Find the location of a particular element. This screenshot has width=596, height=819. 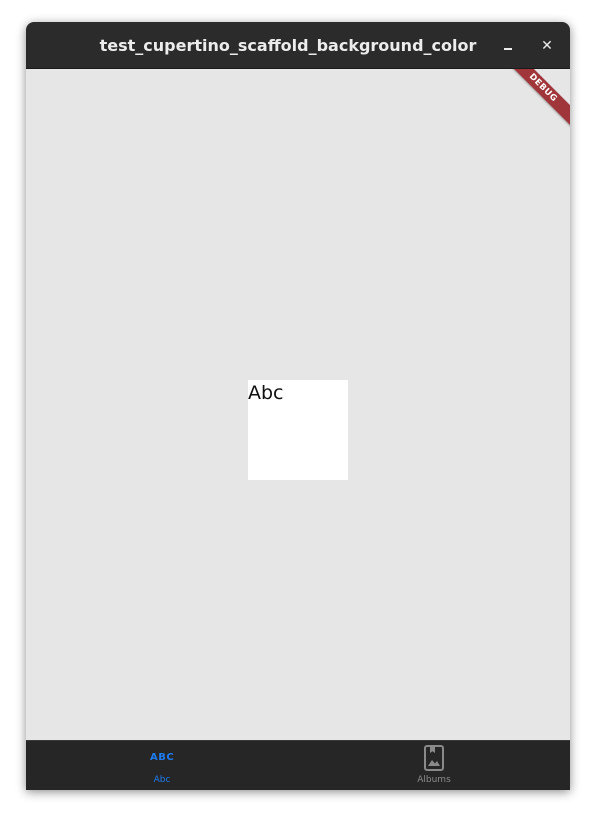

photo-album-icon is located at coordinates (434, 758).